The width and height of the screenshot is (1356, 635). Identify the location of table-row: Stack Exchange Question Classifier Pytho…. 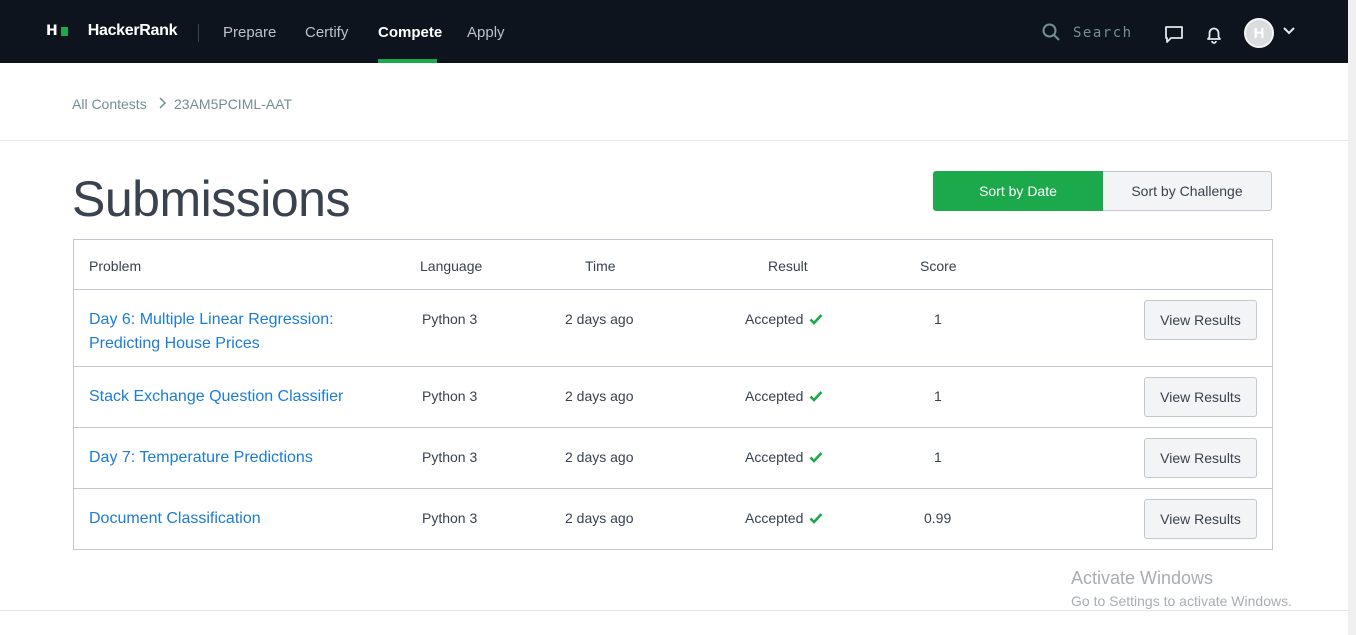
(673, 397).